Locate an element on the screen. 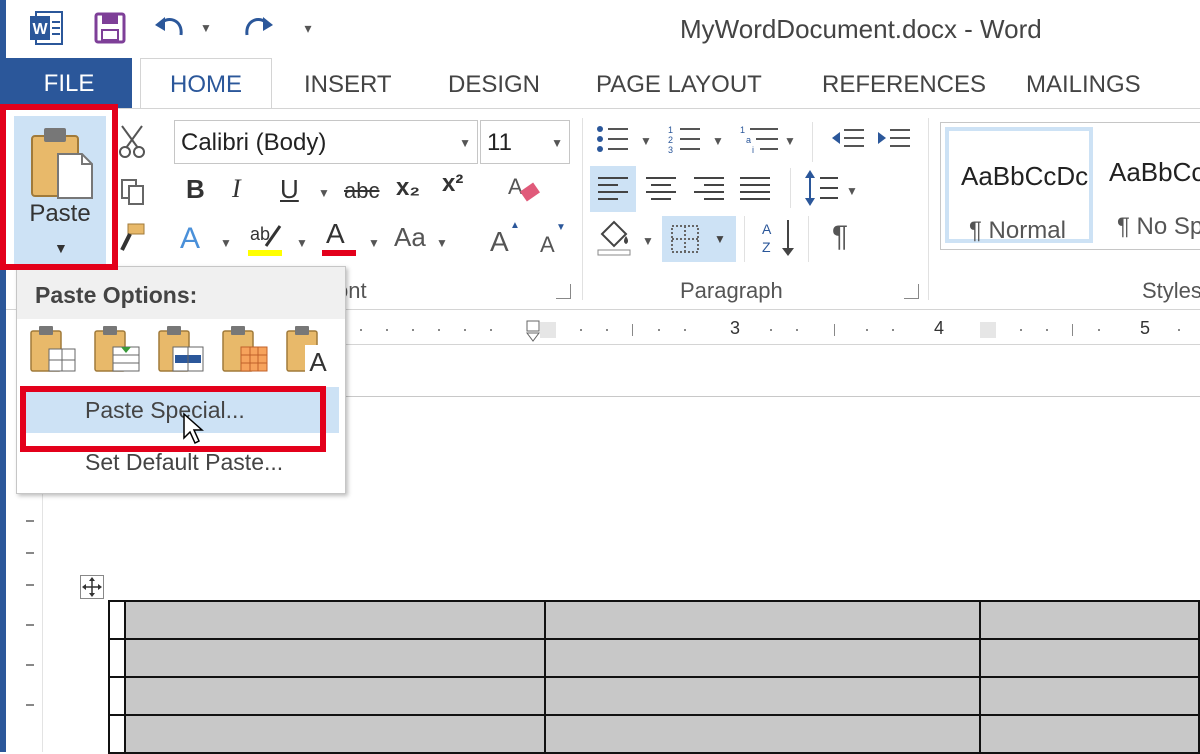 The height and width of the screenshot is (754, 1200). shrink-font-button: A is located at coordinates (547, 245).